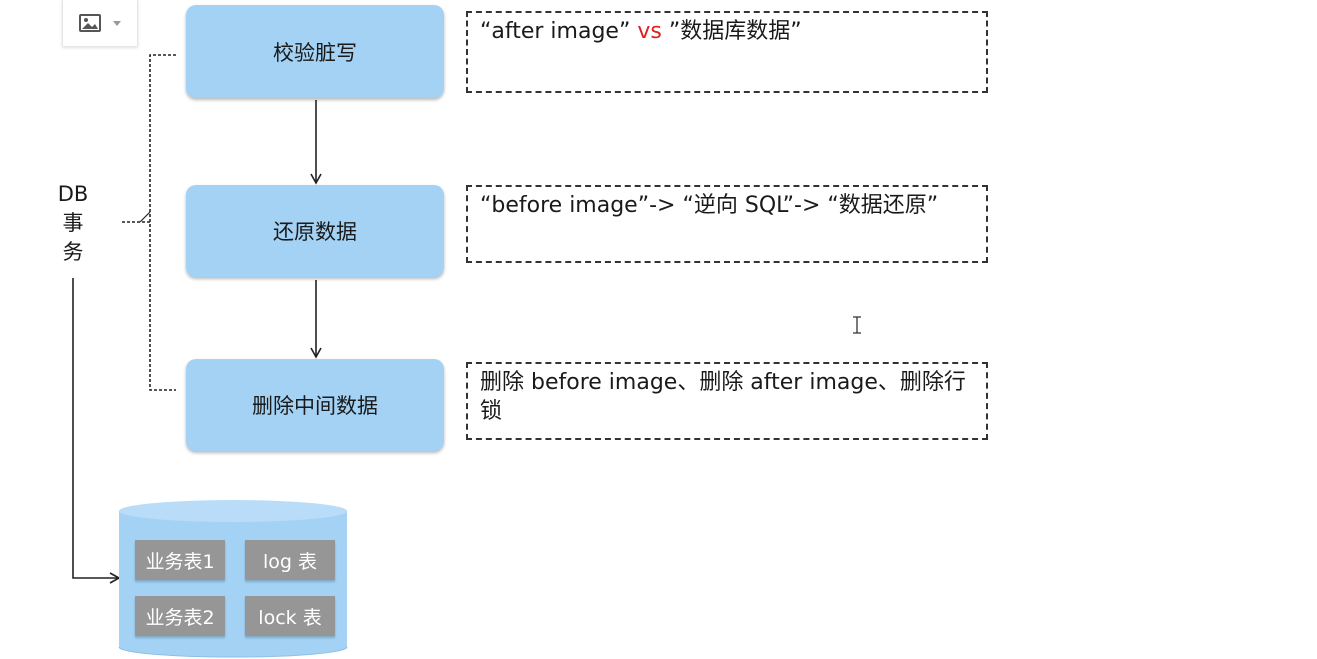 This screenshot has height=659, width=1317. What do you see at coordinates (649, 31) in the screenshot?
I see `note-vs-highlight: vs` at bounding box center [649, 31].